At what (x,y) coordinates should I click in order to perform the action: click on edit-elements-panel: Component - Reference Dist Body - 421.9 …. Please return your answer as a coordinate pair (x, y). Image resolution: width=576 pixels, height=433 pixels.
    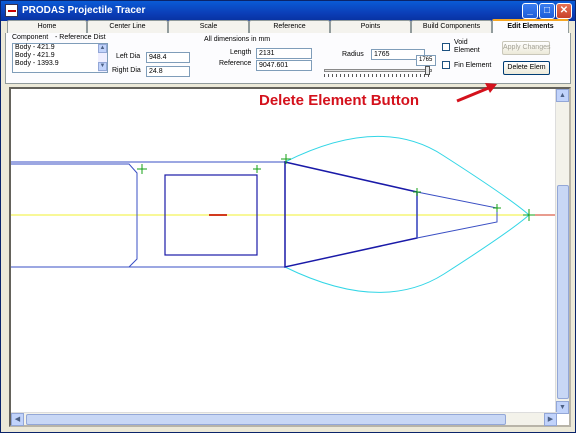
    Looking at the image, I should click on (288, 58).